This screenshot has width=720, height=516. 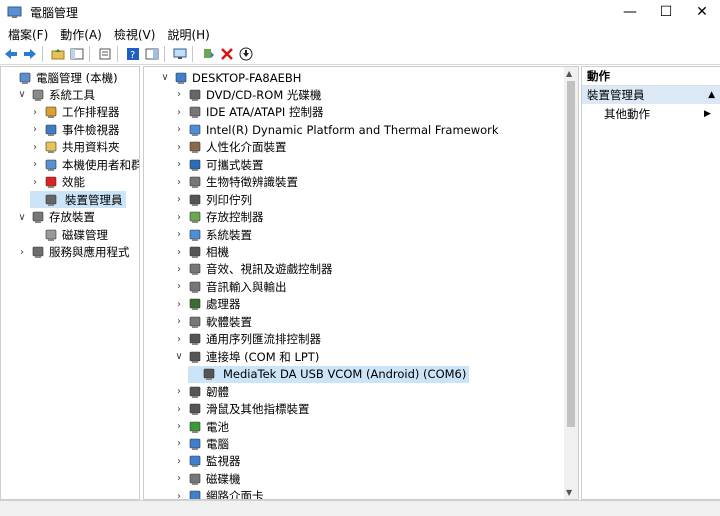 What do you see at coordinates (265, 112) in the screenshot?
I see `device-tree-label: IDE ATA/ATAPI 控制器` at bounding box center [265, 112].